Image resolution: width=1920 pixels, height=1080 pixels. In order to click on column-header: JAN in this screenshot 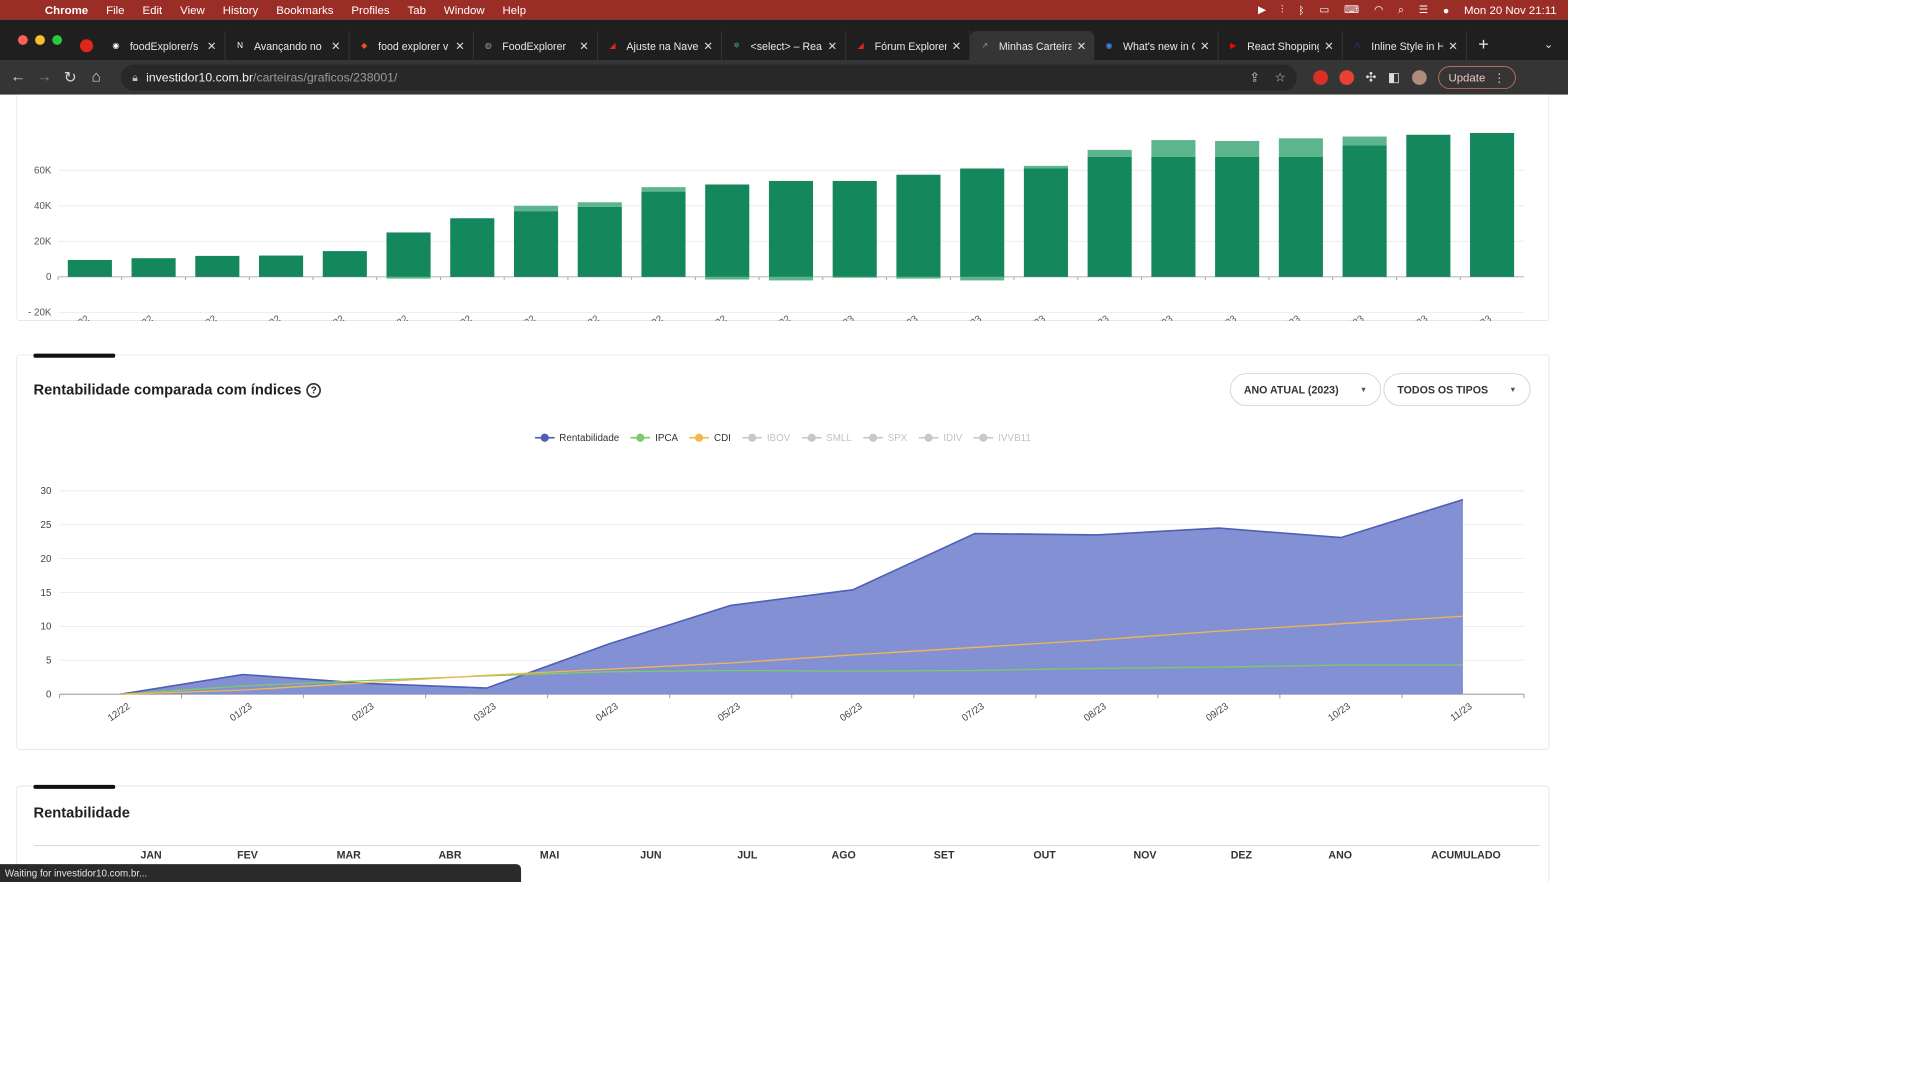, I will do `click(150, 855)`.